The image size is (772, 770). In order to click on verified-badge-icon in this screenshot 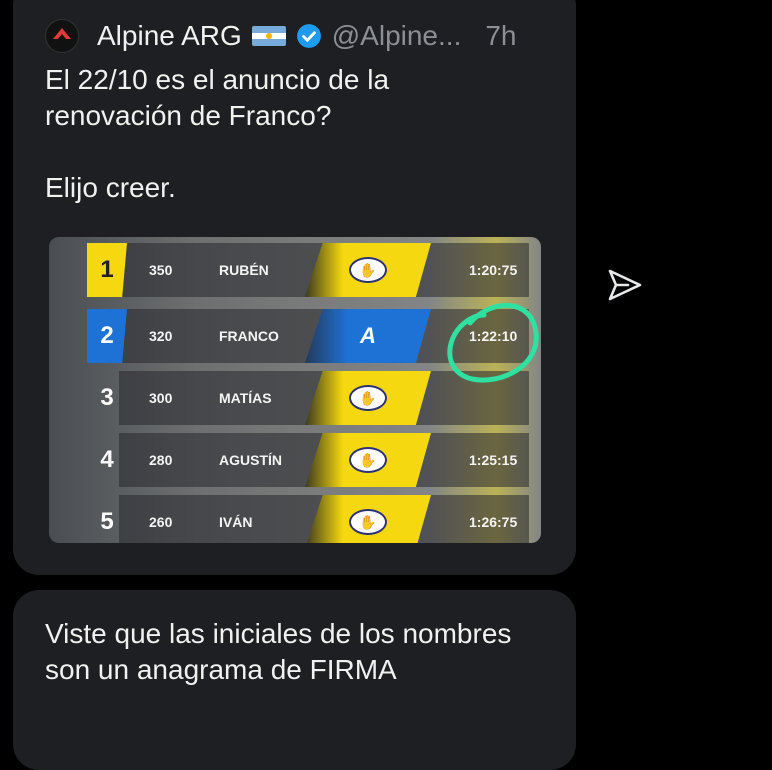, I will do `click(308, 36)`.